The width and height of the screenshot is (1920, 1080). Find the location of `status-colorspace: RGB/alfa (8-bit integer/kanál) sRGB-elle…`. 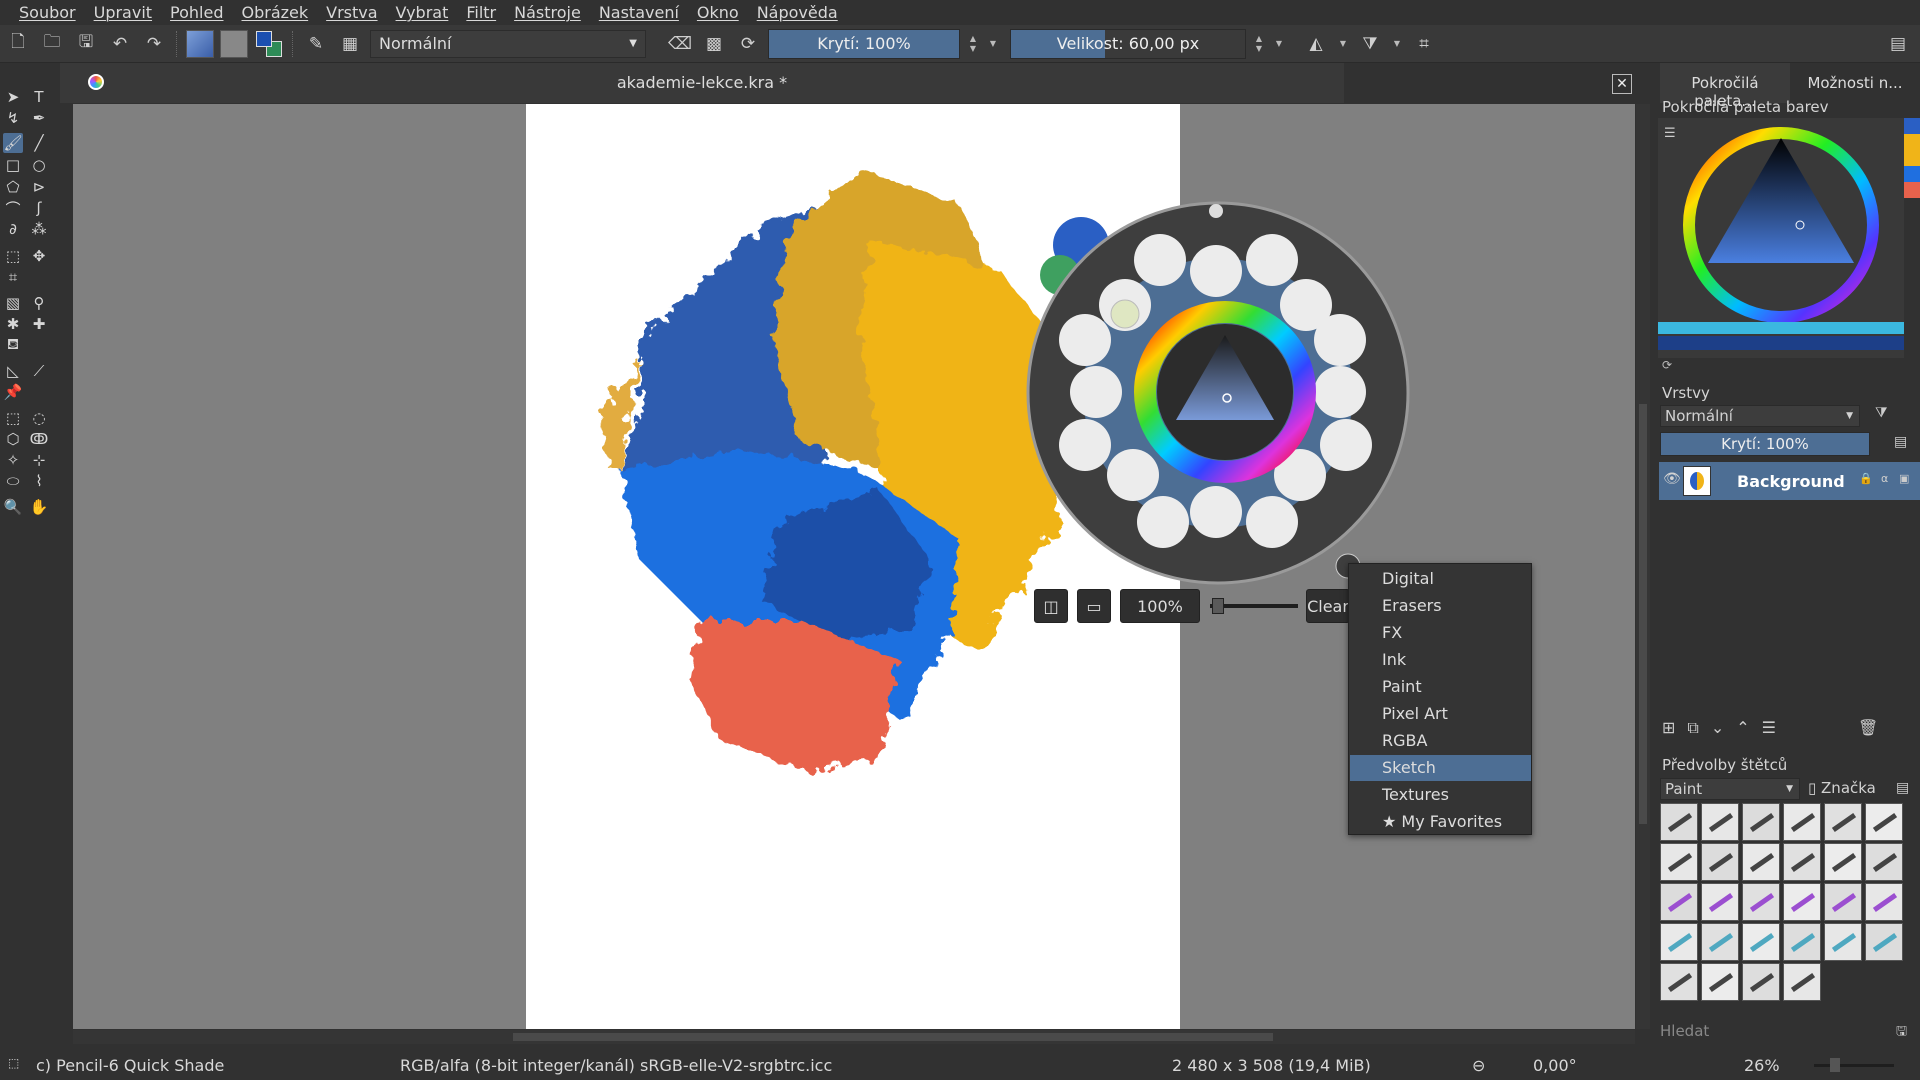

status-colorspace: RGB/alfa (8-bit integer/kanál) sRGB-elle… is located at coordinates (616, 1065).